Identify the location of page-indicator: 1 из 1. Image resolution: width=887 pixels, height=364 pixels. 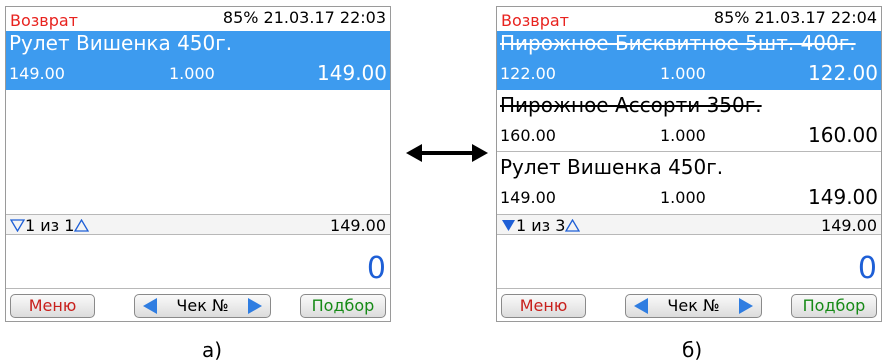
(50, 225).